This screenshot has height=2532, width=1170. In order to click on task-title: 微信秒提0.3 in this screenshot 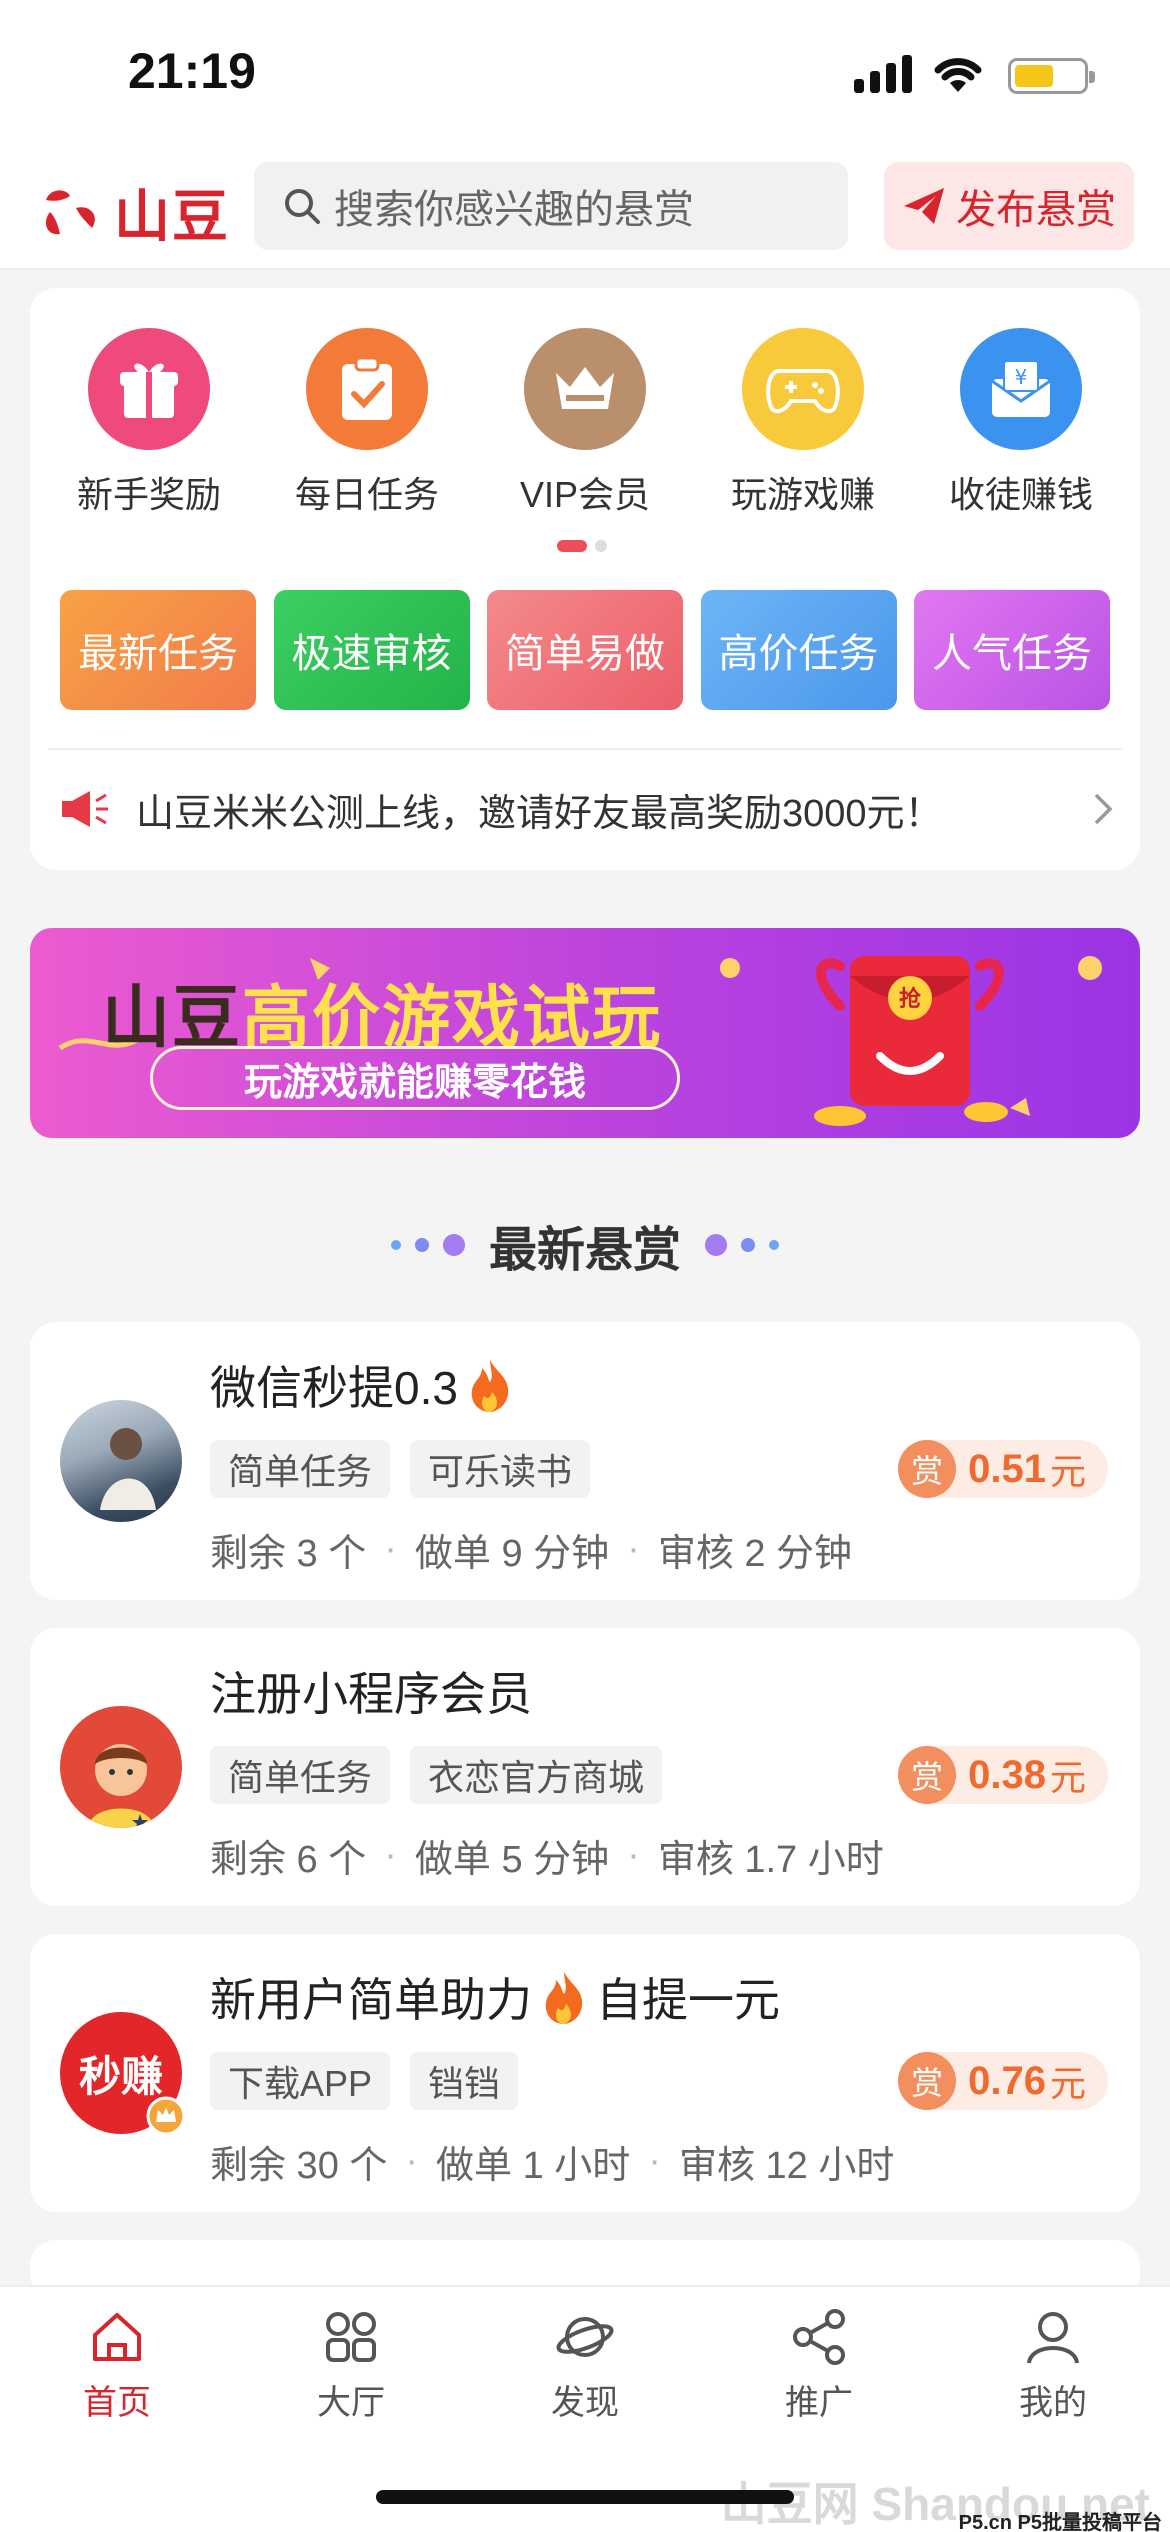, I will do `click(362, 1385)`.